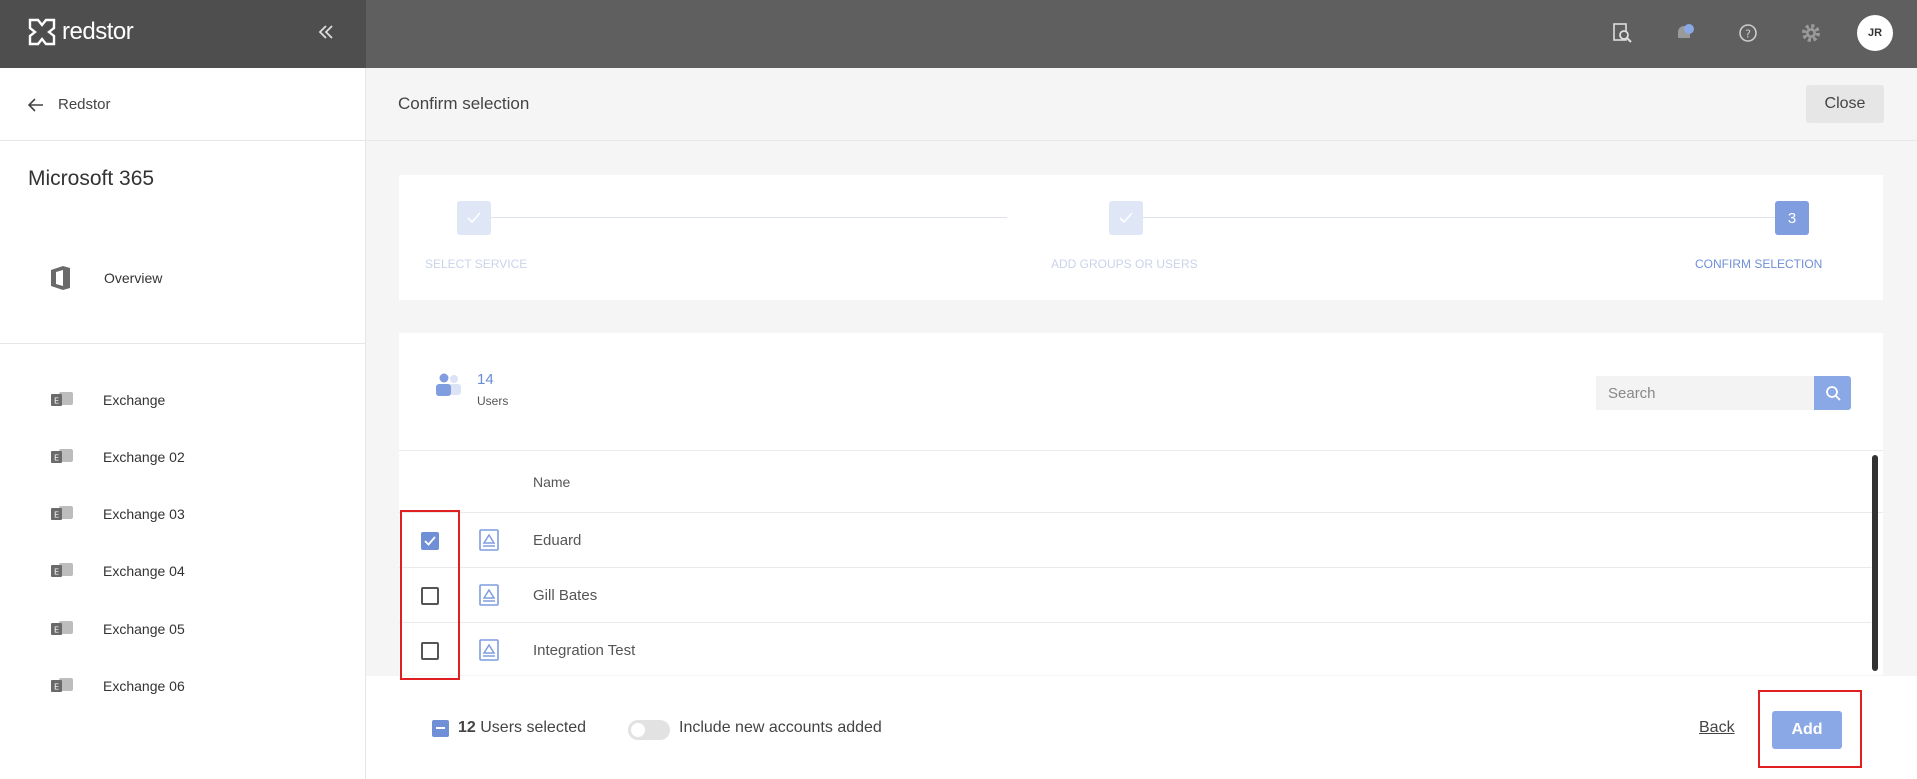  What do you see at coordinates (1792, 218) in the screenshot?
I see `step-3-number: 3` at bounding box center [1792, 218].